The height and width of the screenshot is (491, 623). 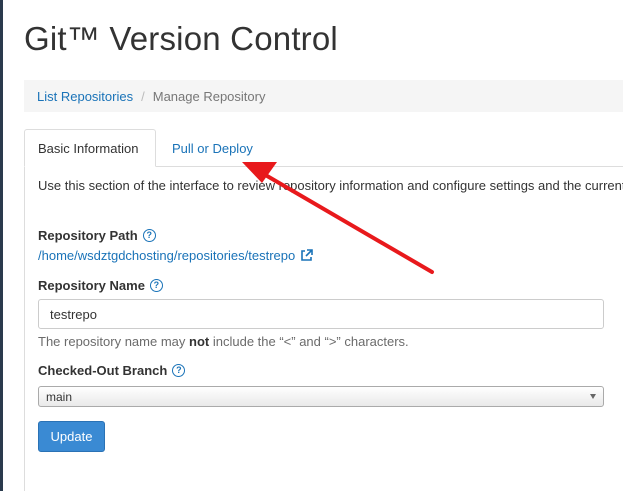 I want to click on repository-name-help-prefix: The repository name may, so click(x=114, y=341).